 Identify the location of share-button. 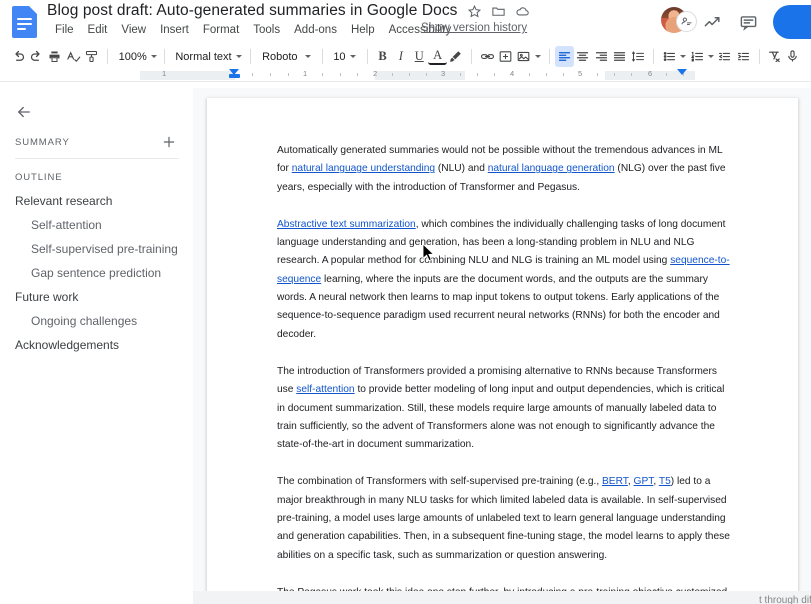
(792, 22).